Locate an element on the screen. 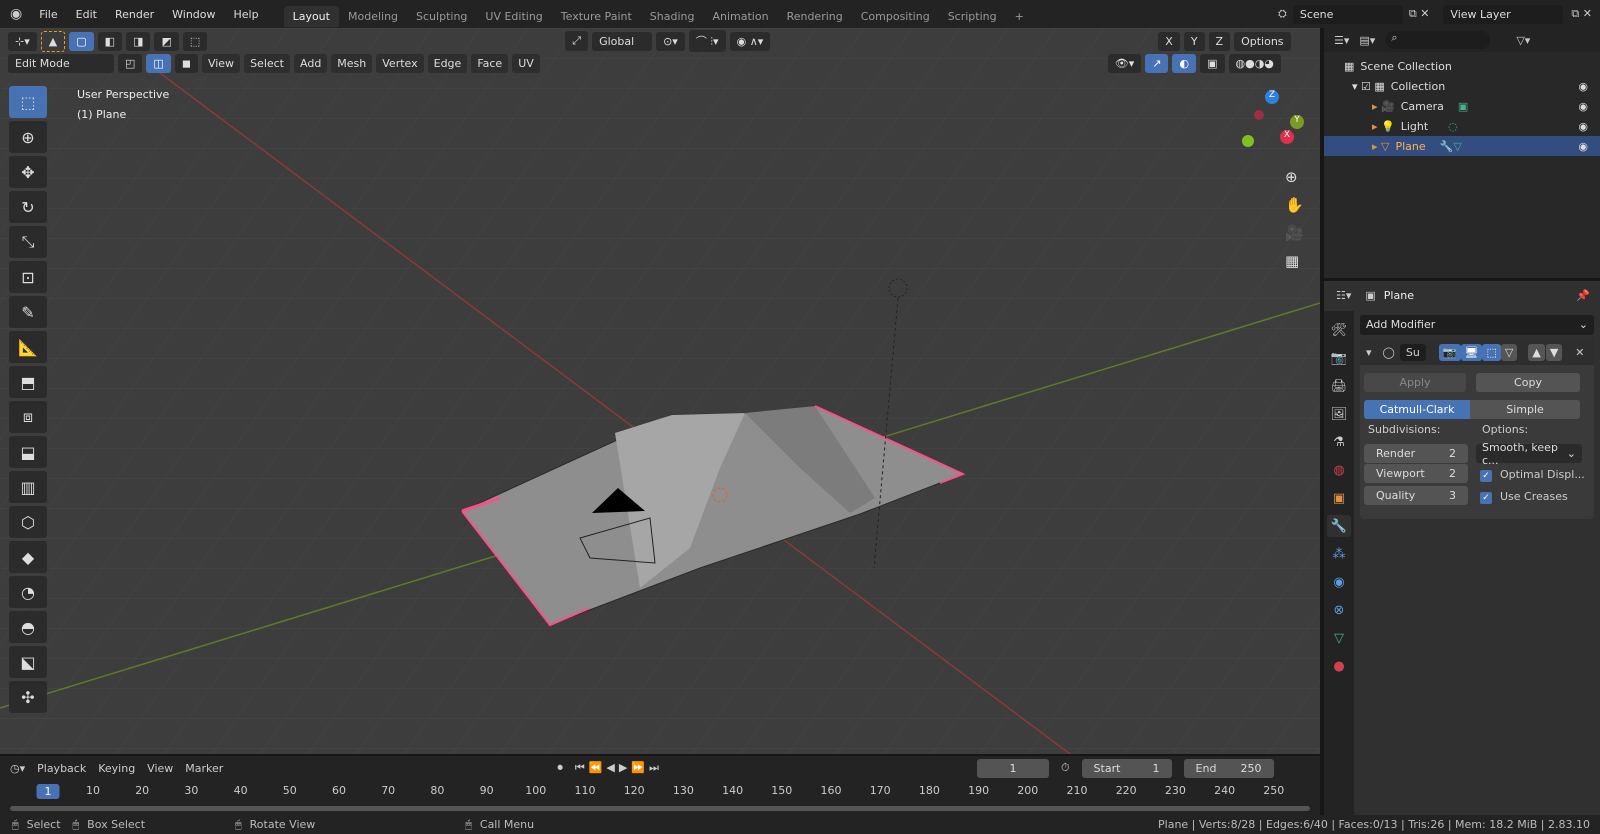 Image resolution: width=1600 pixels, height=834 pixels. select-mode-invert-icon: ◩ is located at coordinates (166, 41).